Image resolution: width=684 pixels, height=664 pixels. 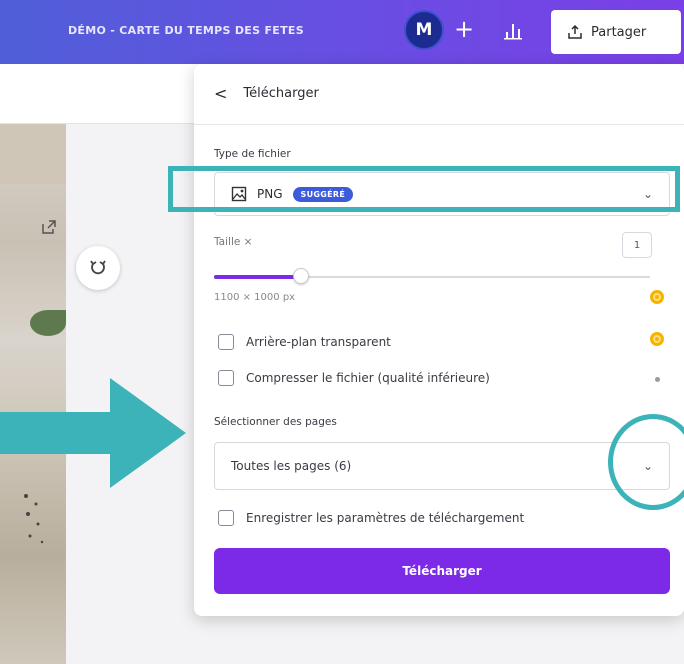 I want to click on analytics-icon, so click(x=513, y=30).